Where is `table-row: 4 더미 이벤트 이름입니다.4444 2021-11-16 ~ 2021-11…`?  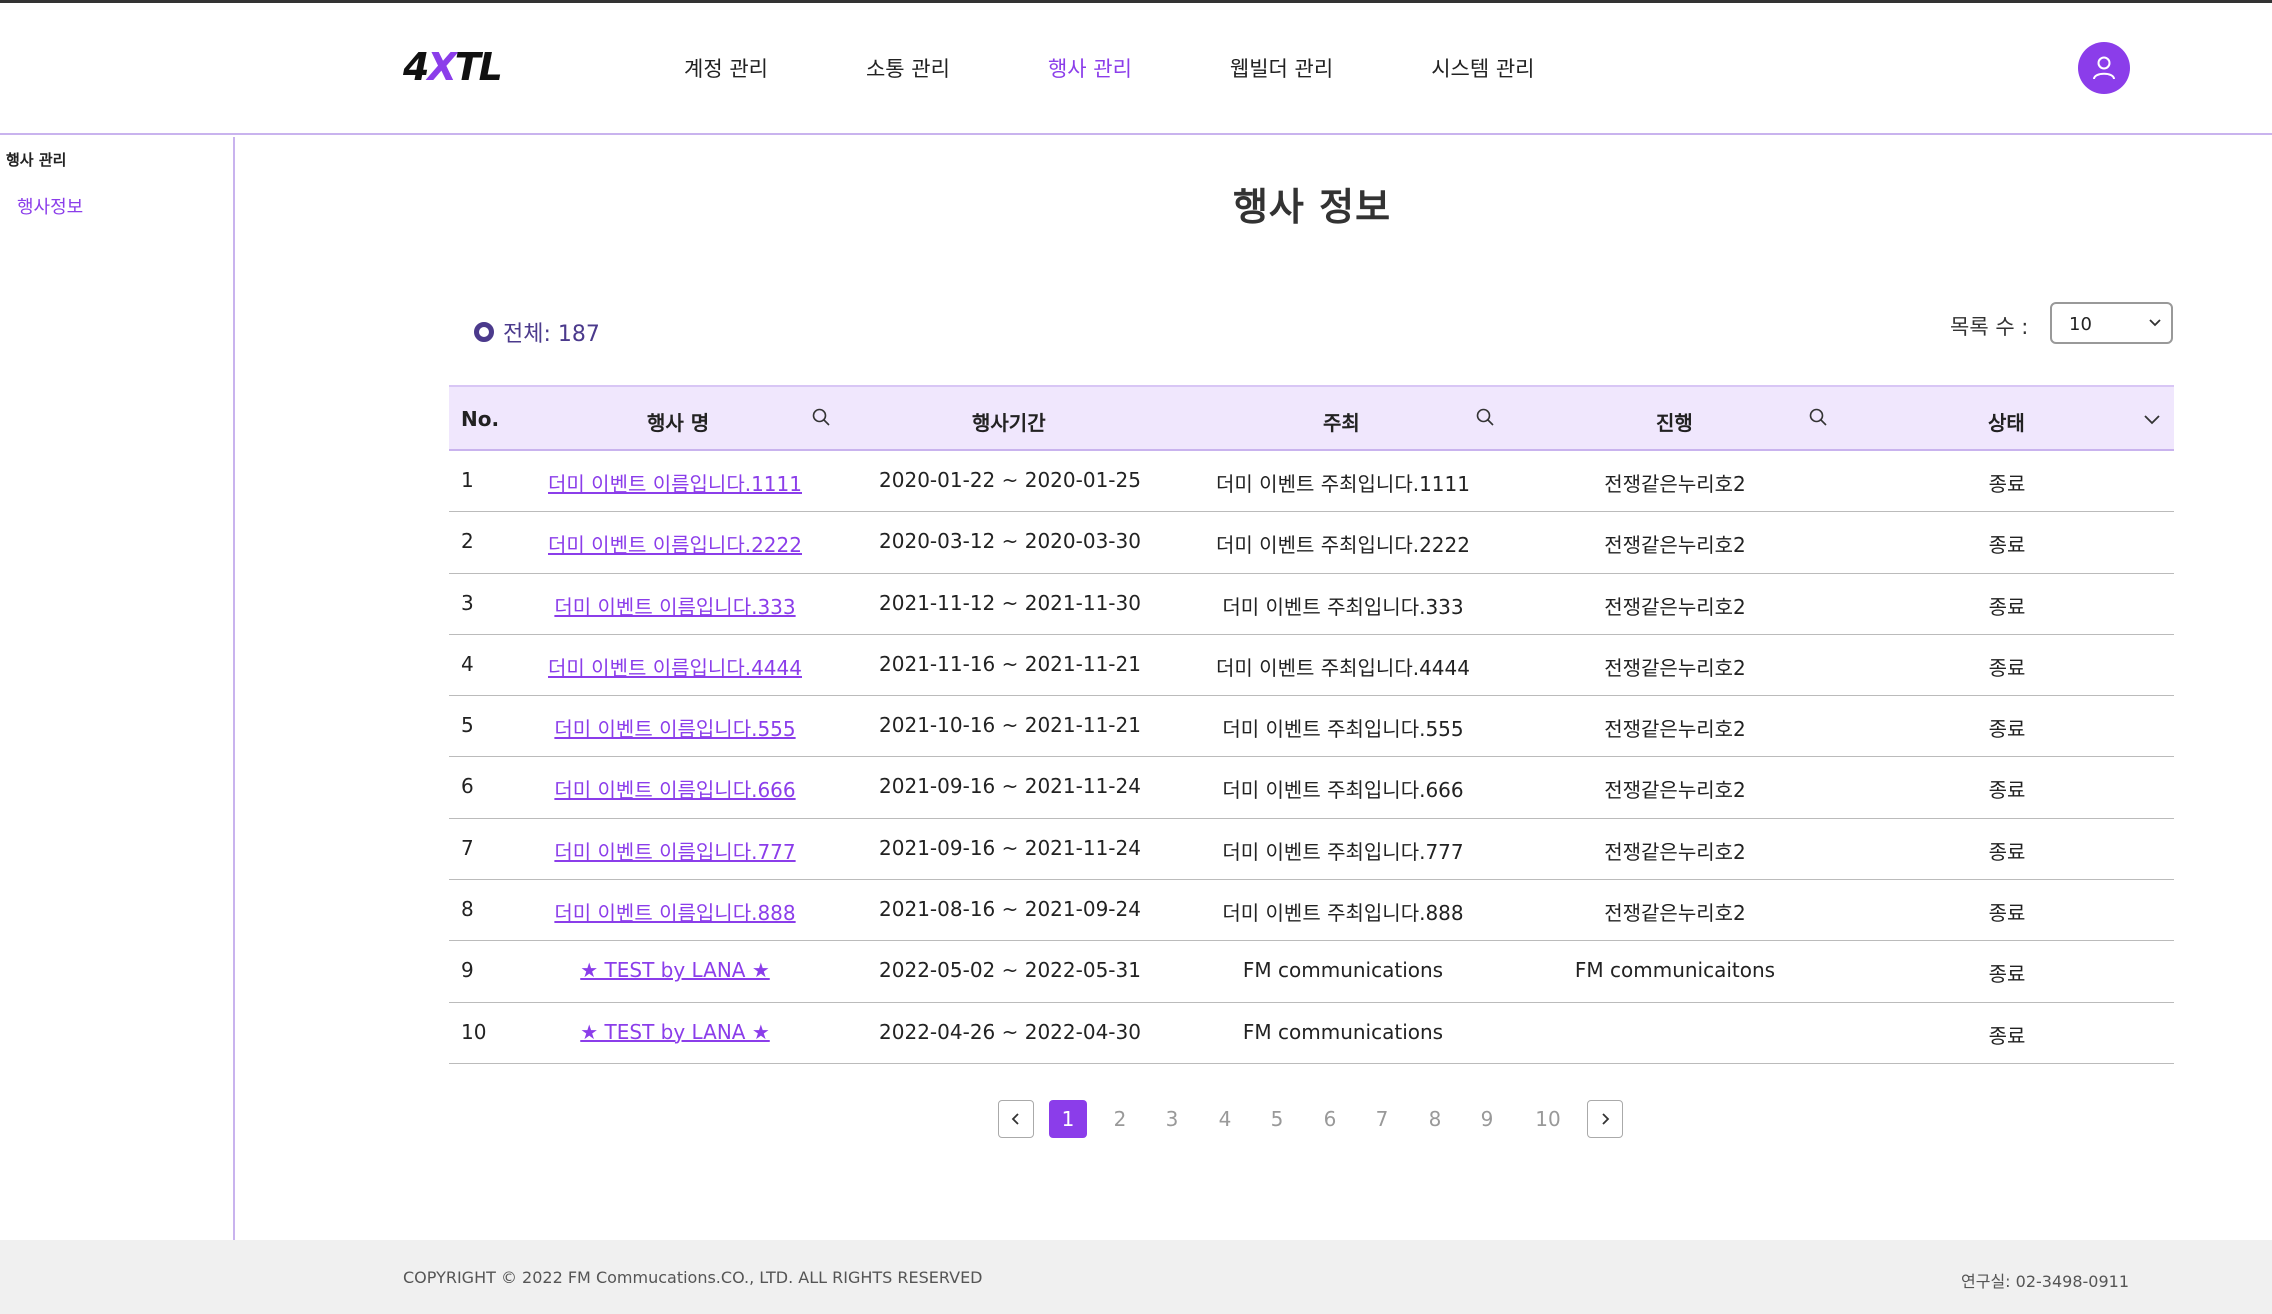
table-row: 4 더미 이벤트 이름입니다.4444 2021-11-16 ~ 2021-11… is located at coordinates (1311, 666).